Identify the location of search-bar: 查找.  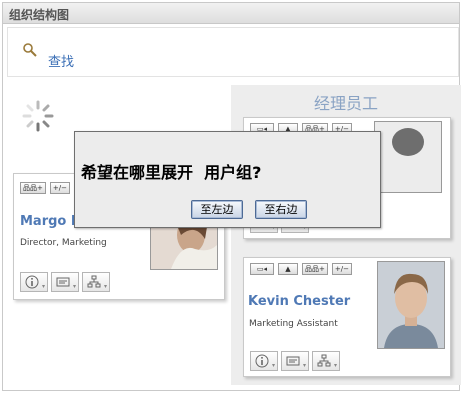
(233, 52).